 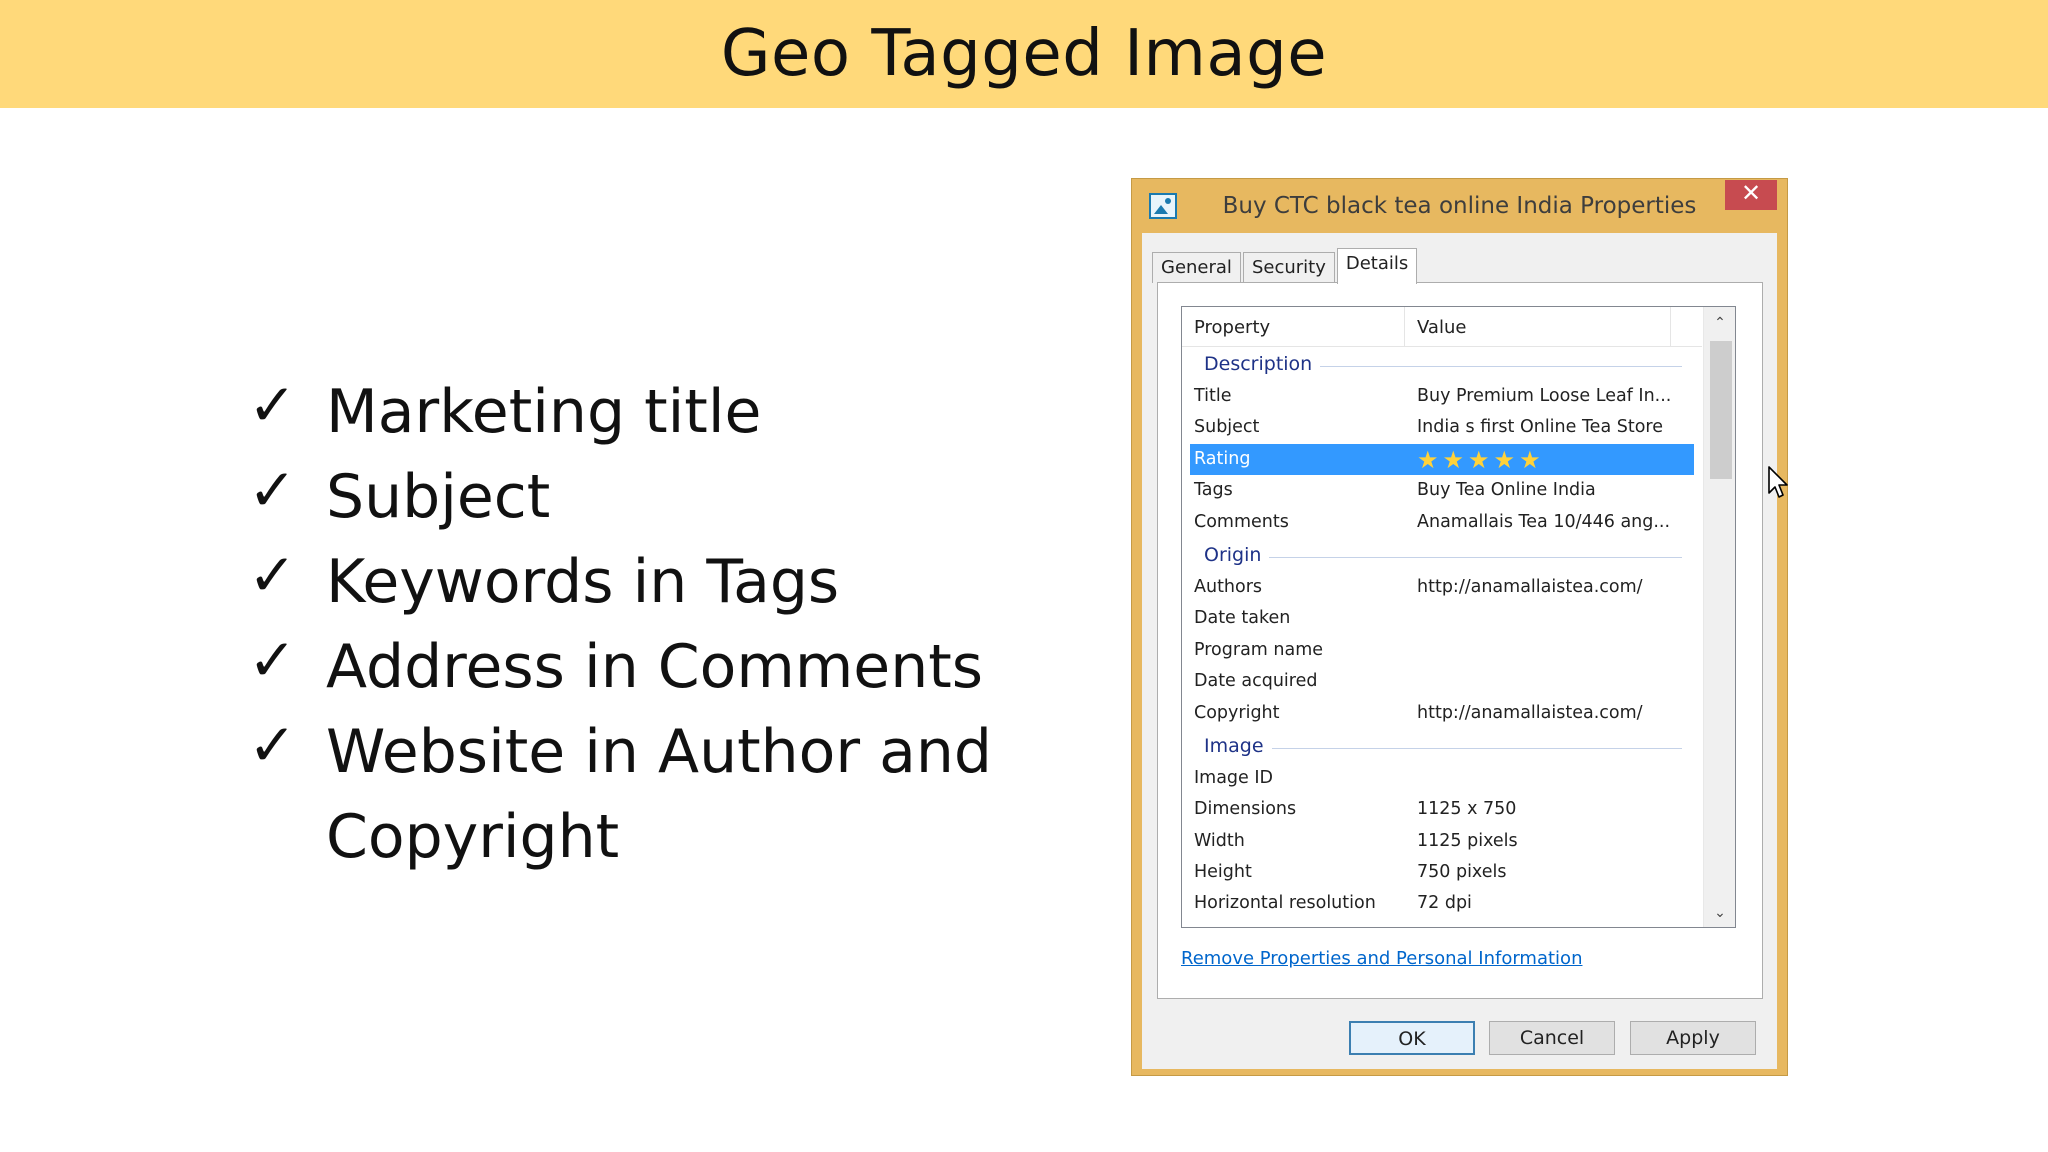 I want to click on bullet-text: Subject, so click(x=438, y=497).